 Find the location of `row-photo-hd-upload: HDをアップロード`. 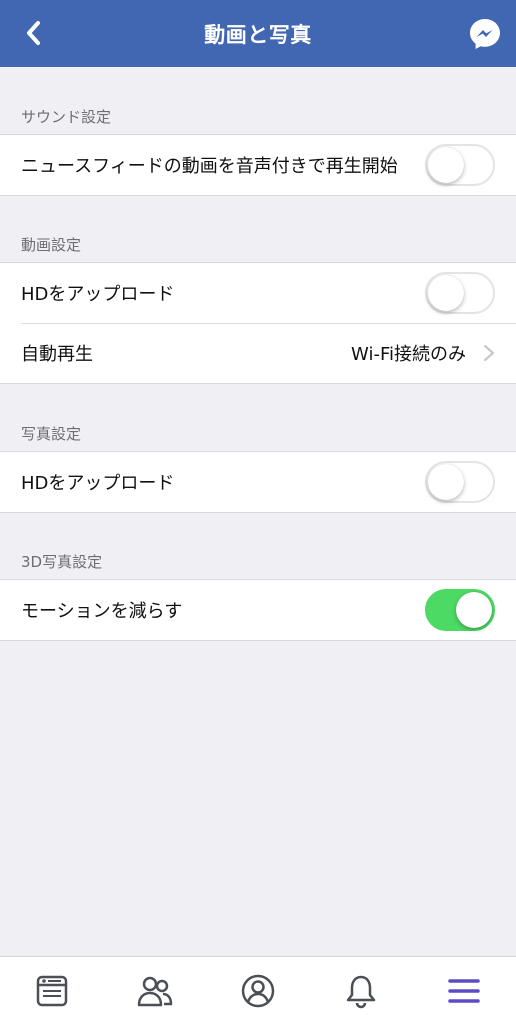

row-photo-hd-upload: HDをアップロード is located at coordinates (258, 482).